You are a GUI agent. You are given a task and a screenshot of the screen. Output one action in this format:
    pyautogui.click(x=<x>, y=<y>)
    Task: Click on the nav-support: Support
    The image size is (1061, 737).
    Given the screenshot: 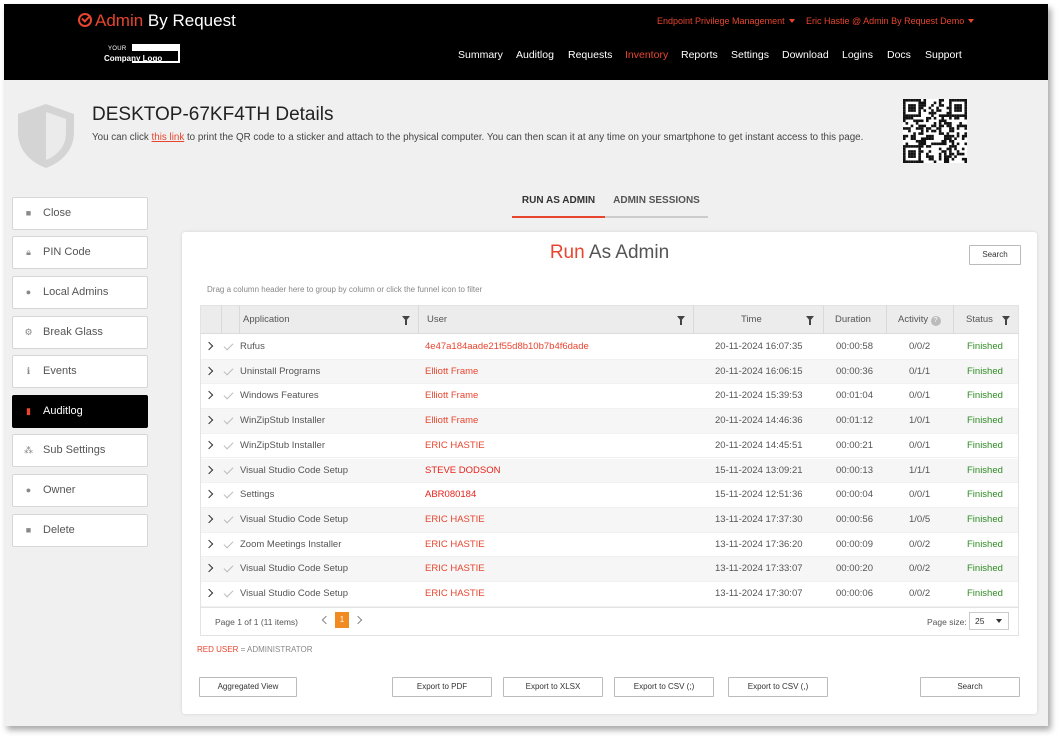 What is the action you would take?
    pyautogui.click(x=943, y=55)
    